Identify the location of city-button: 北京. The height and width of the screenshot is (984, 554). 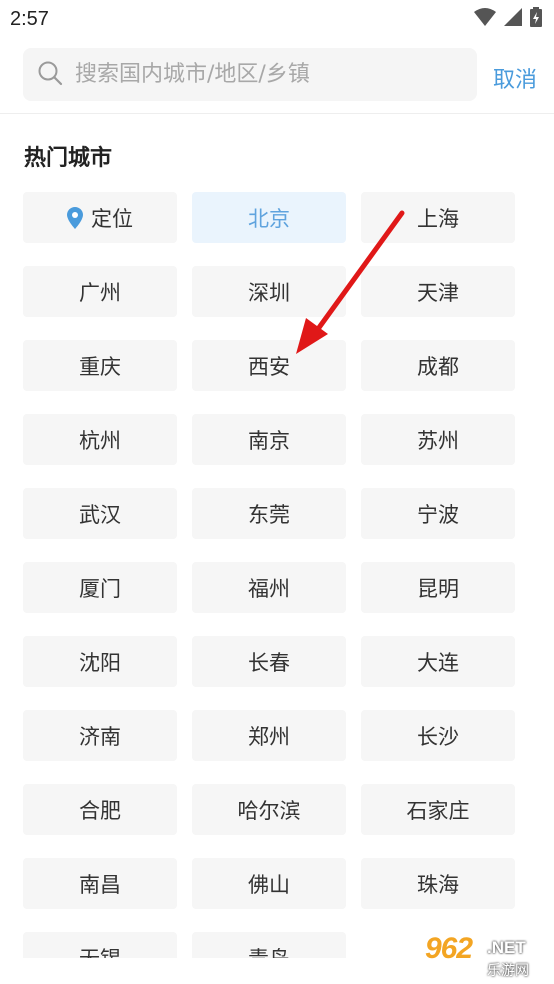
(269, 217).